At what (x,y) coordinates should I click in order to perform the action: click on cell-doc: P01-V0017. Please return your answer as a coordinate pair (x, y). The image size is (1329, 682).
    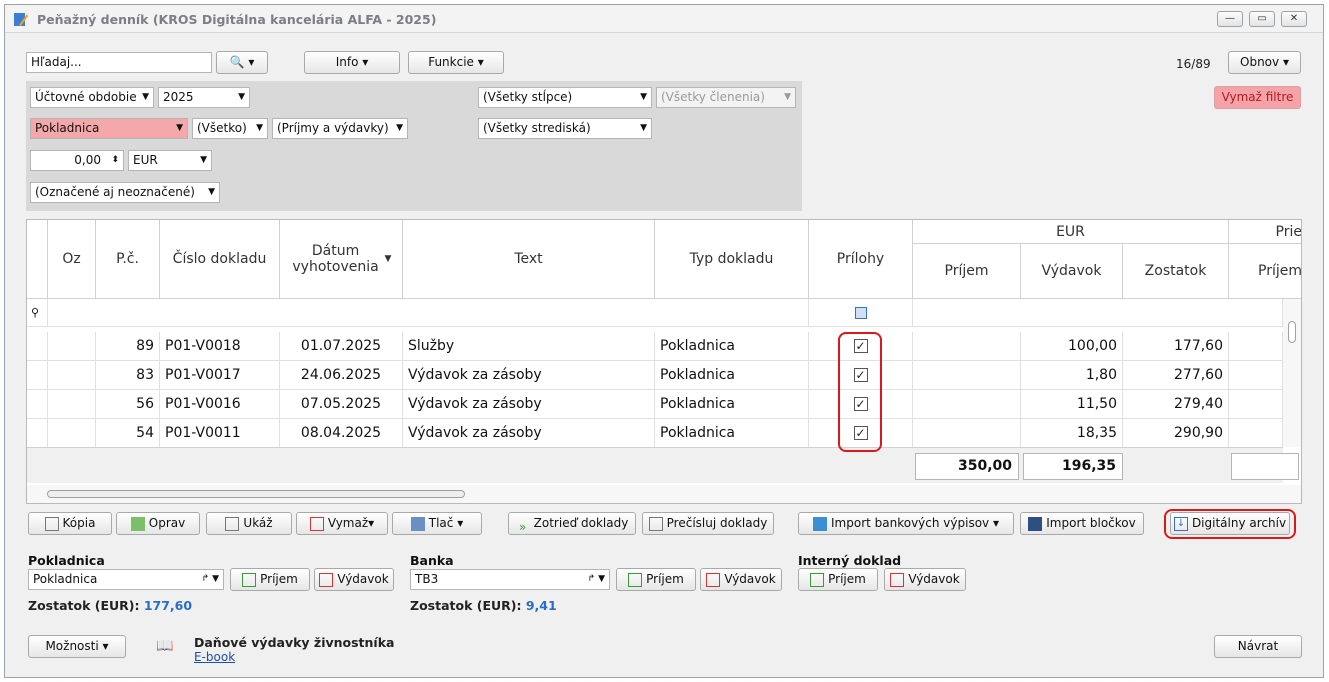
    Looking at the image, I should click on (220, 375).